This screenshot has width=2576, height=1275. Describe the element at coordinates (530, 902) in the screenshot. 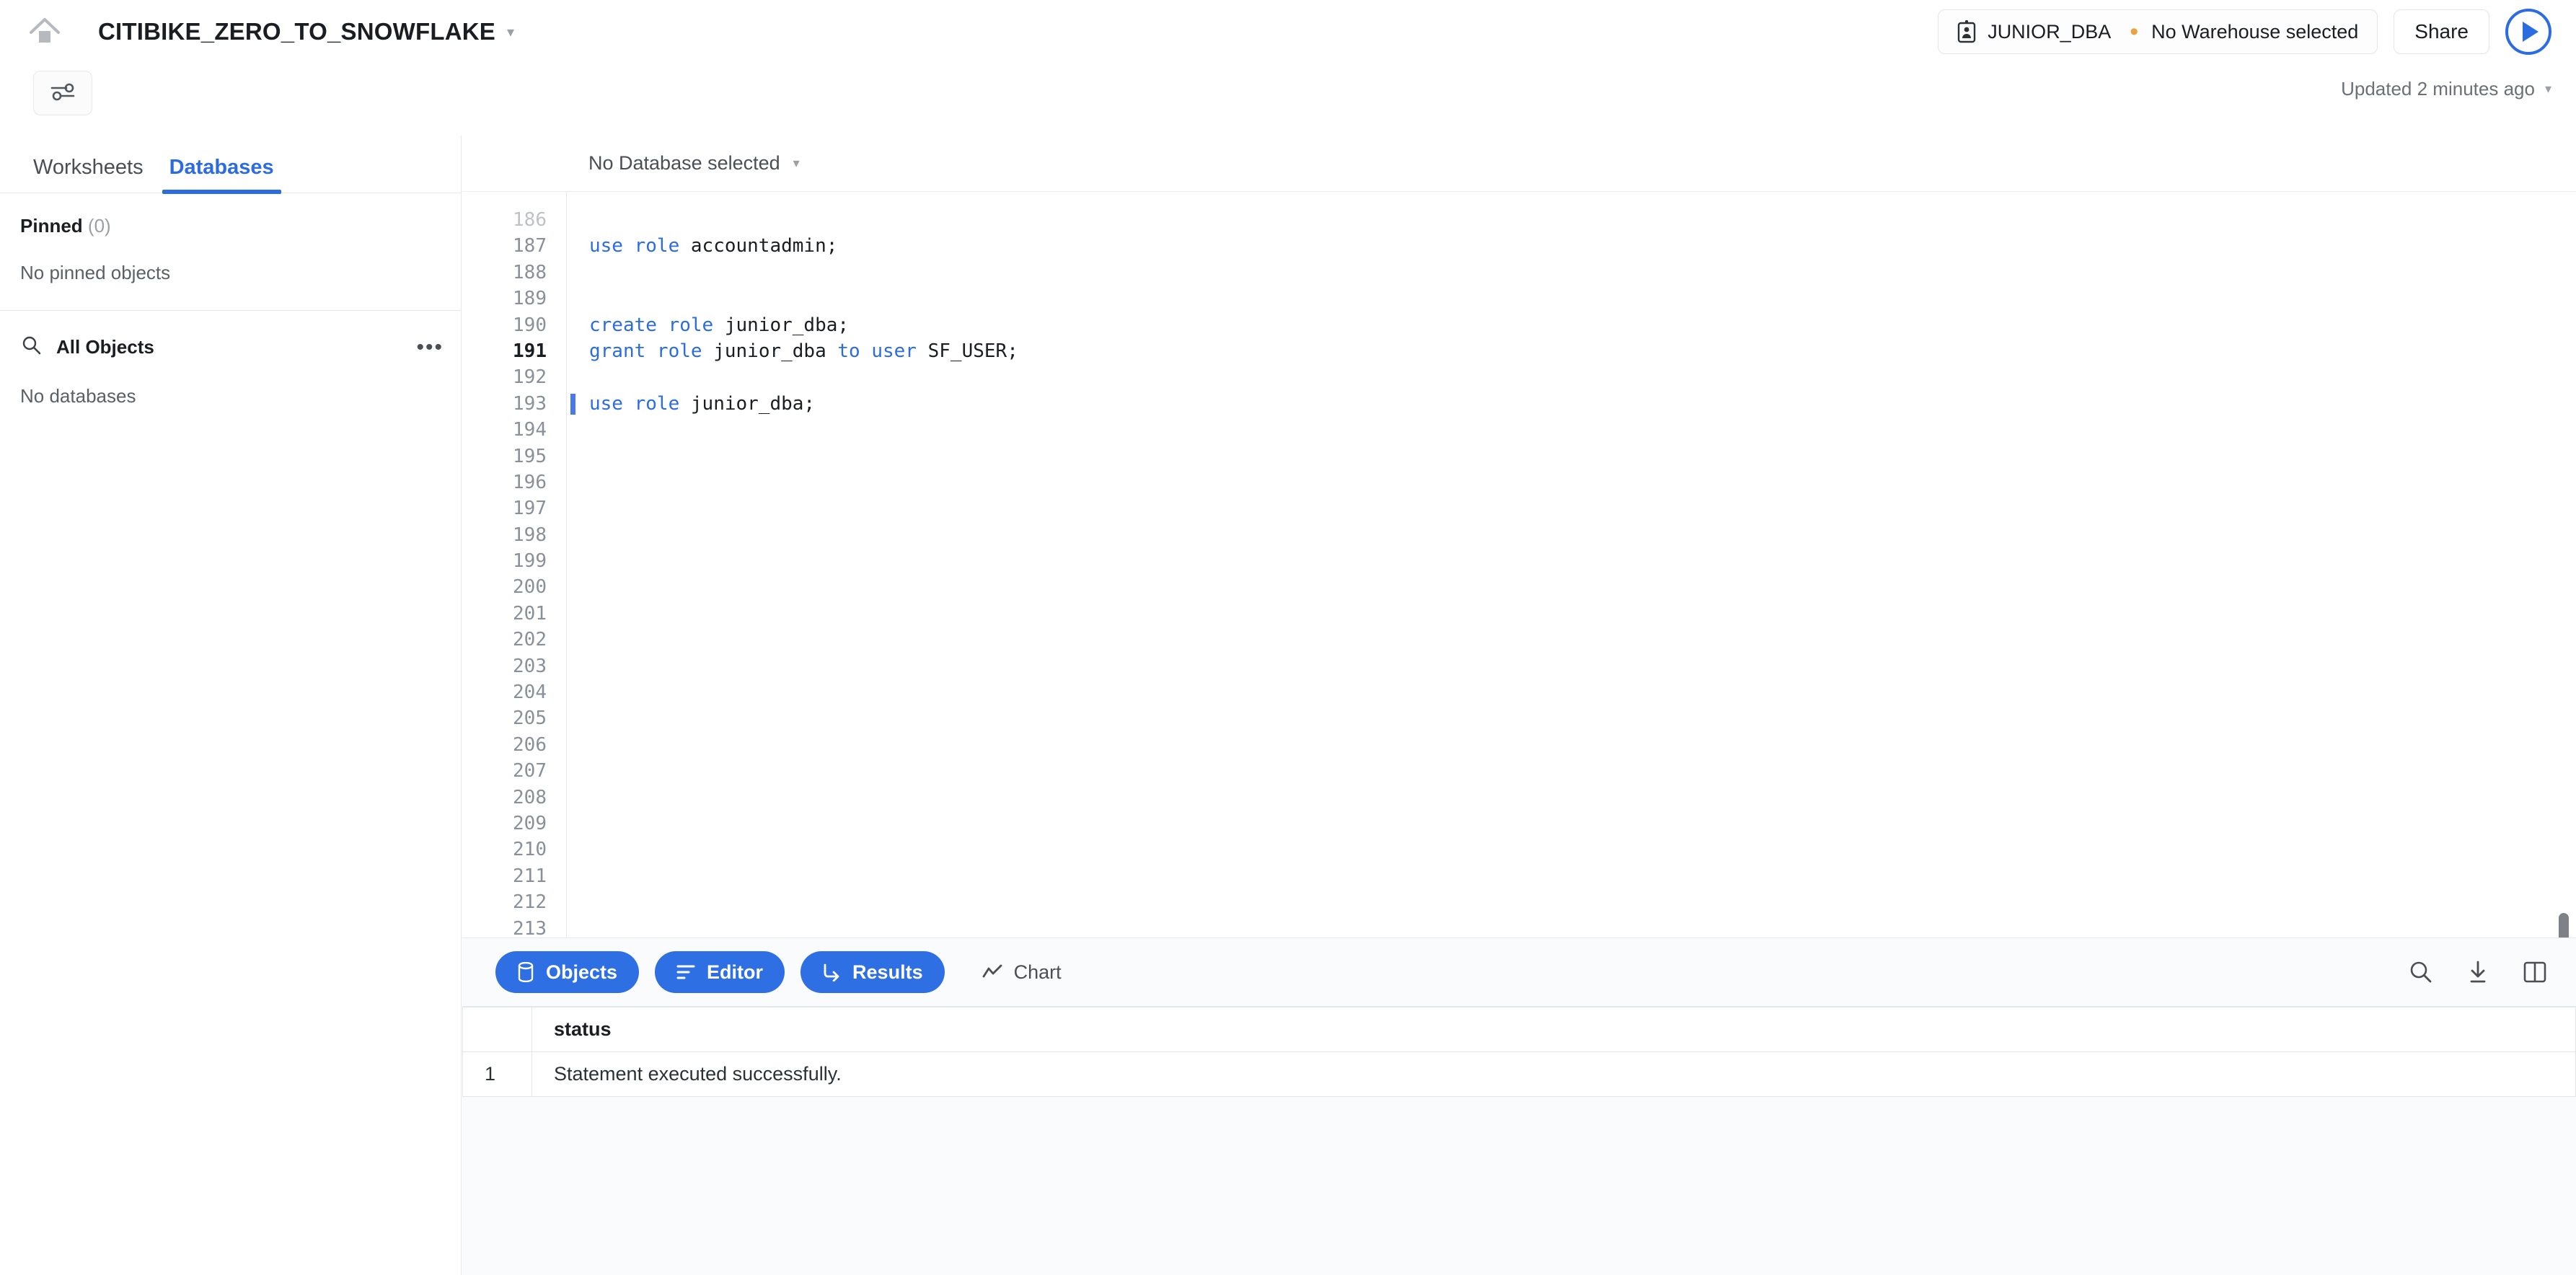

I see `line-number: 212` at that location.